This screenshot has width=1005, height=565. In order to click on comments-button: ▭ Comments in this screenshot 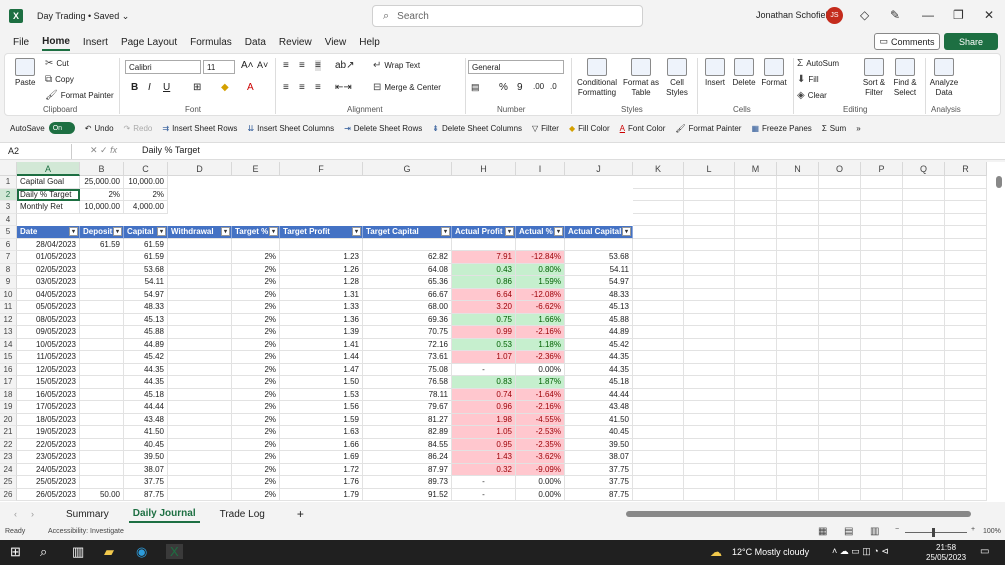, I will do `click(907, 41)`.